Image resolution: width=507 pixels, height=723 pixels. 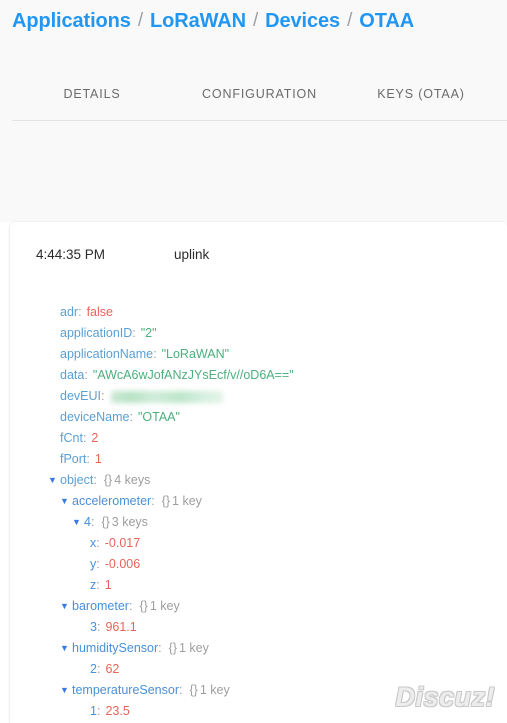 What do you see at coordinates (386, 21) in the screenshot?
I see `breadcrumb-item-otaa: OTAA` at bounding box center [386, 21].